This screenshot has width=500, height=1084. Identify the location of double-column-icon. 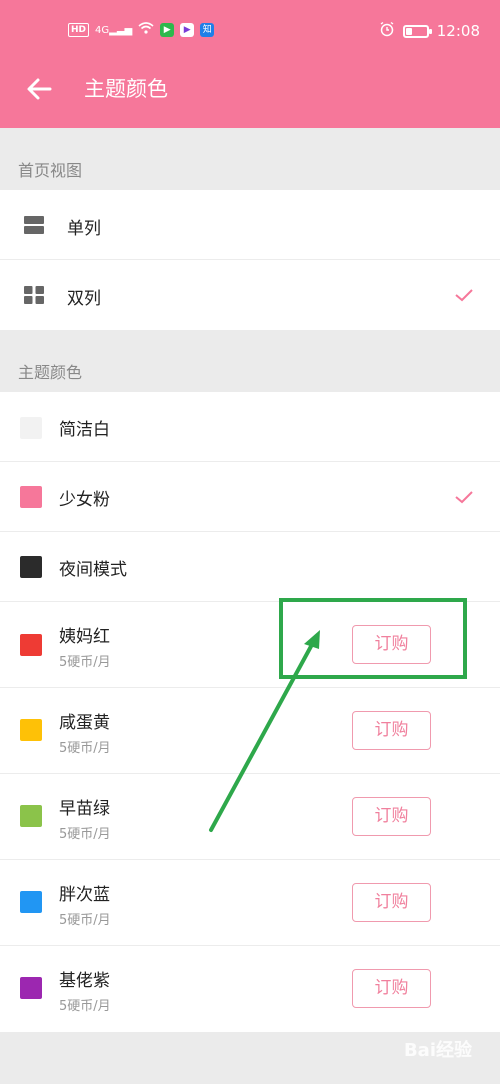
(34, 295).